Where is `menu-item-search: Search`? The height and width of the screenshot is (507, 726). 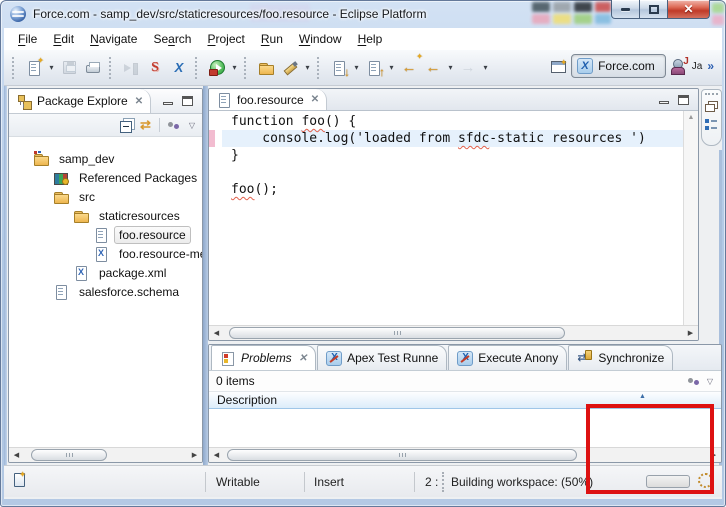
menu-item-search: Search is located at coordinates (172, 39).